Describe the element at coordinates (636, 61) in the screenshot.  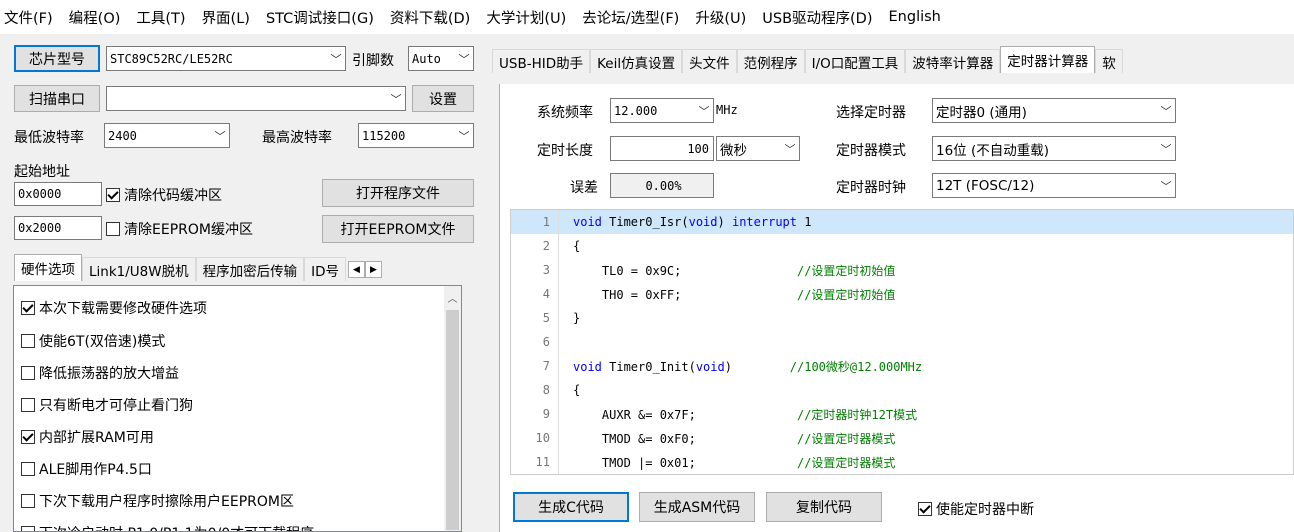
I see `tab-keil-settings: Keil仿真设置` at that location.